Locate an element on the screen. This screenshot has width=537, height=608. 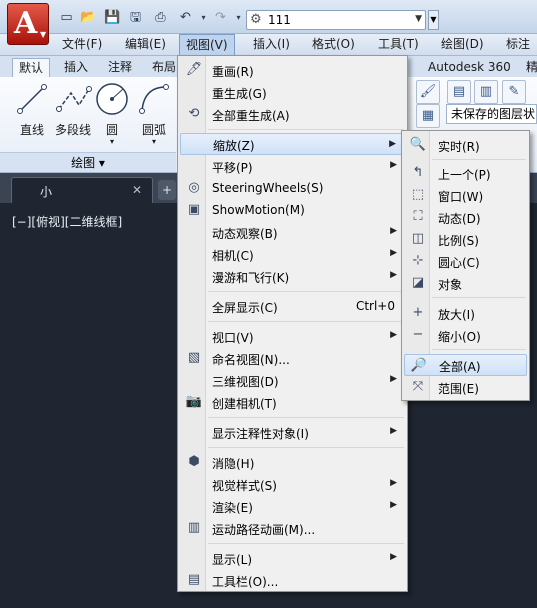
new-file-icon: ▭ is located at coordinates (66, 17).